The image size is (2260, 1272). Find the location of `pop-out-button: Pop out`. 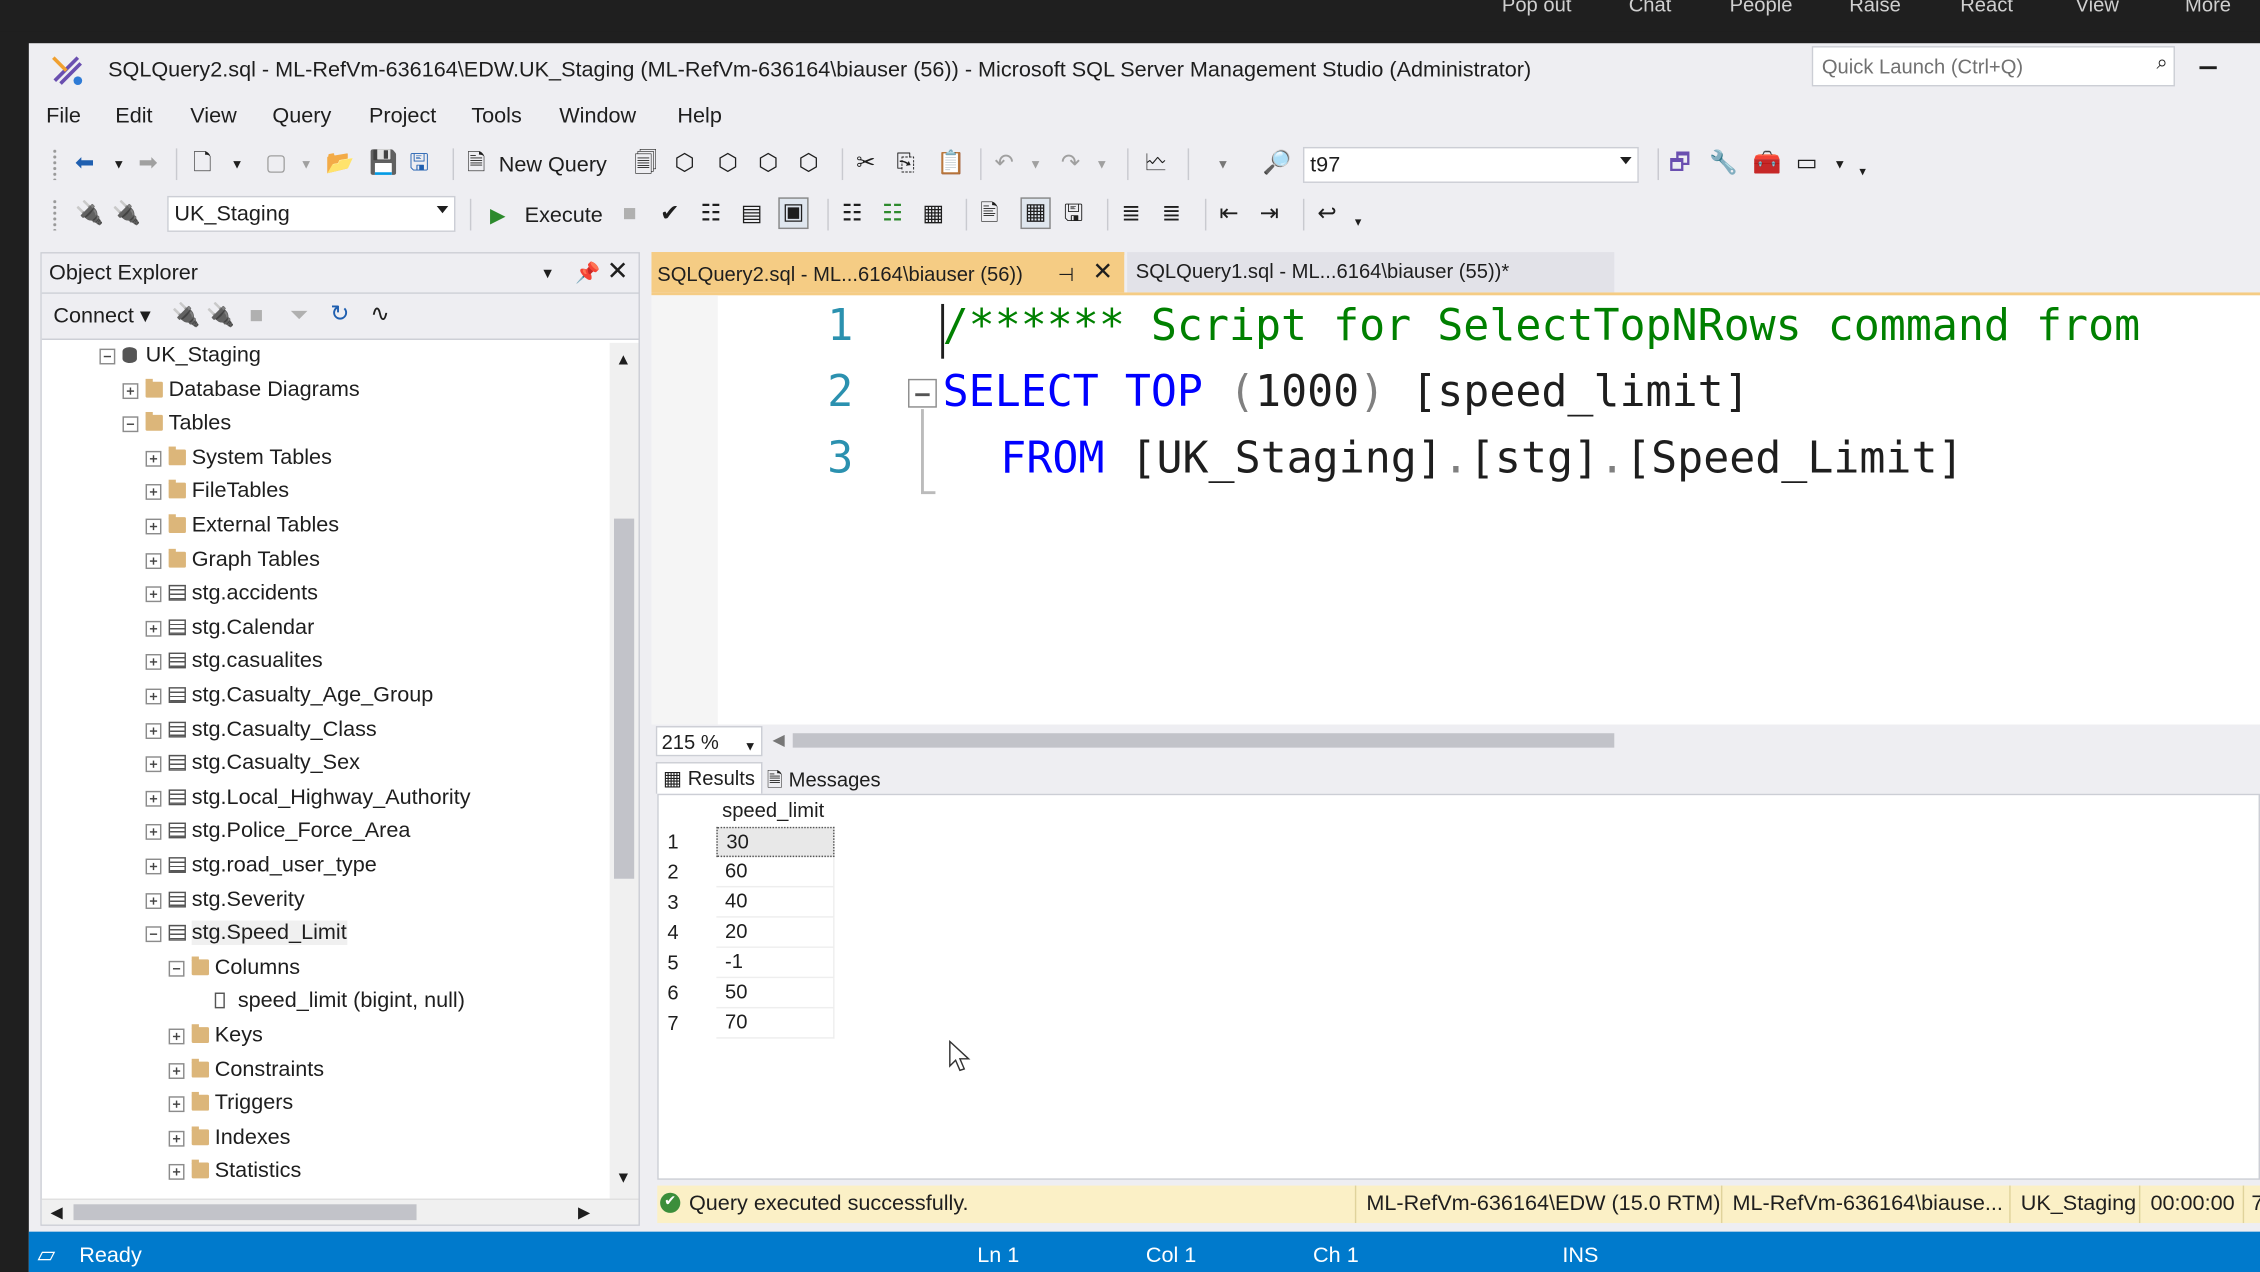

pop-out-button: Pop out is located at coordinates (1537, 8).